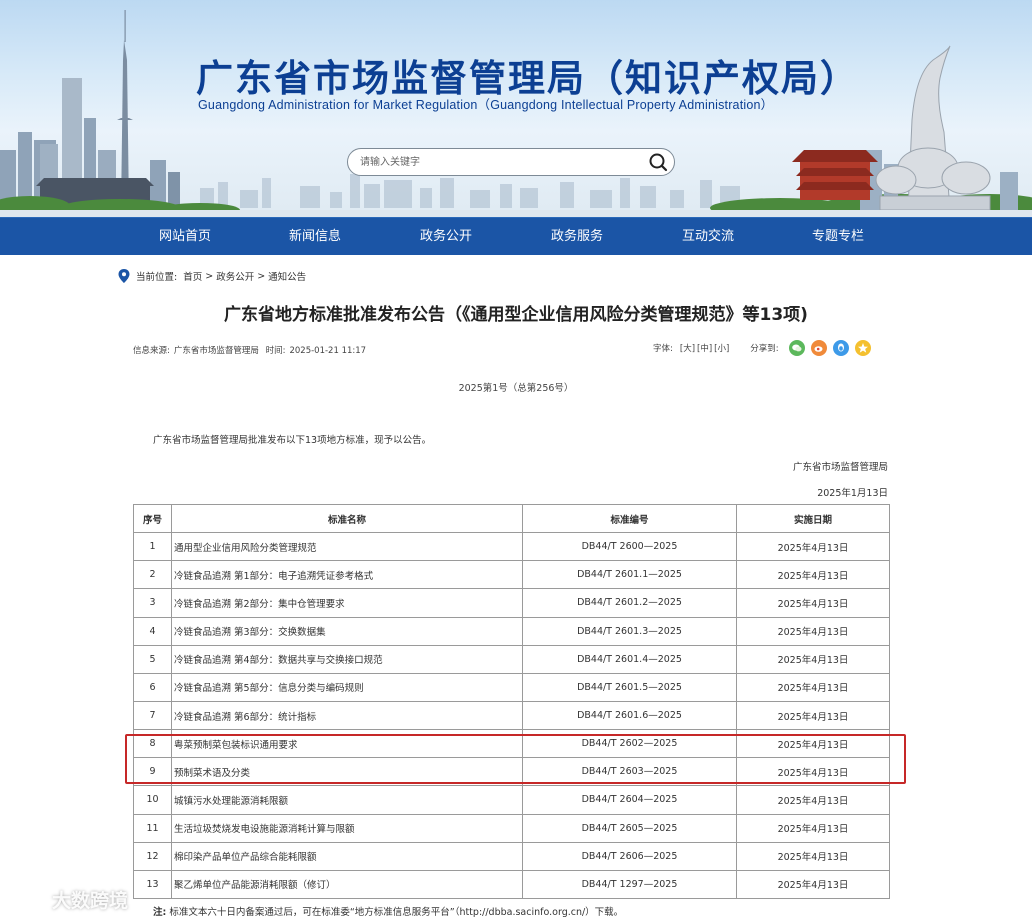 Image resolution: width=1032 pixels, height=919 pixels. I want to click on row-standard-number: DB44/T 2603—2025, so click(629, 772).